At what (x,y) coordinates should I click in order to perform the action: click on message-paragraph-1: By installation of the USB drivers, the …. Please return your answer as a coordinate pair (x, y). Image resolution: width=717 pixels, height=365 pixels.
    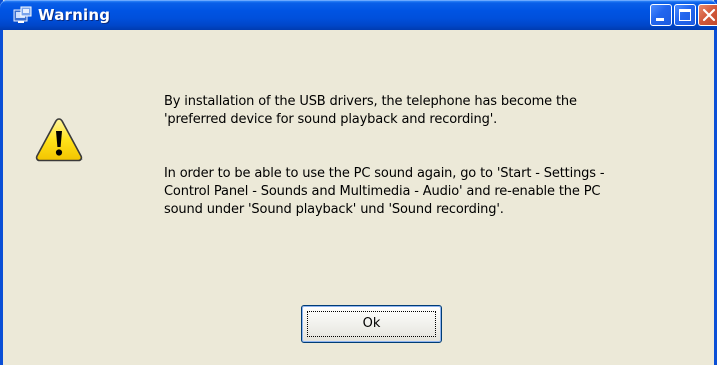
    Looking at the image, I should click on (370, 110).